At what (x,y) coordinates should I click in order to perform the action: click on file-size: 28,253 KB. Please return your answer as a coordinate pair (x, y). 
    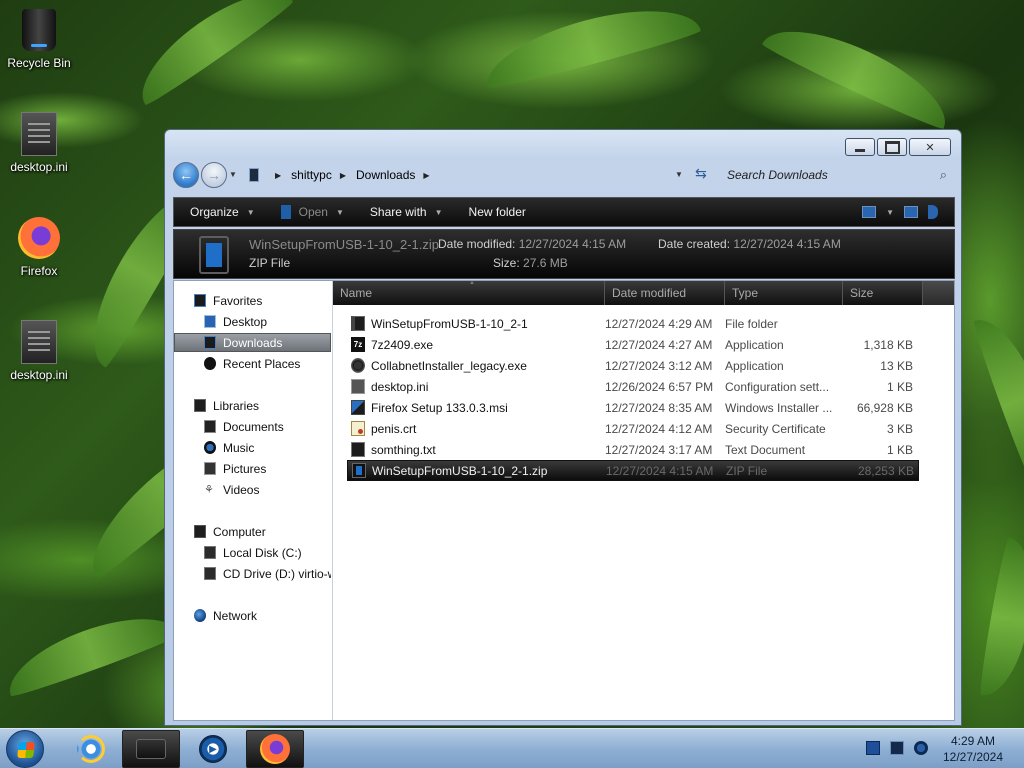
    Looking at the image, I should click on (885, 470).